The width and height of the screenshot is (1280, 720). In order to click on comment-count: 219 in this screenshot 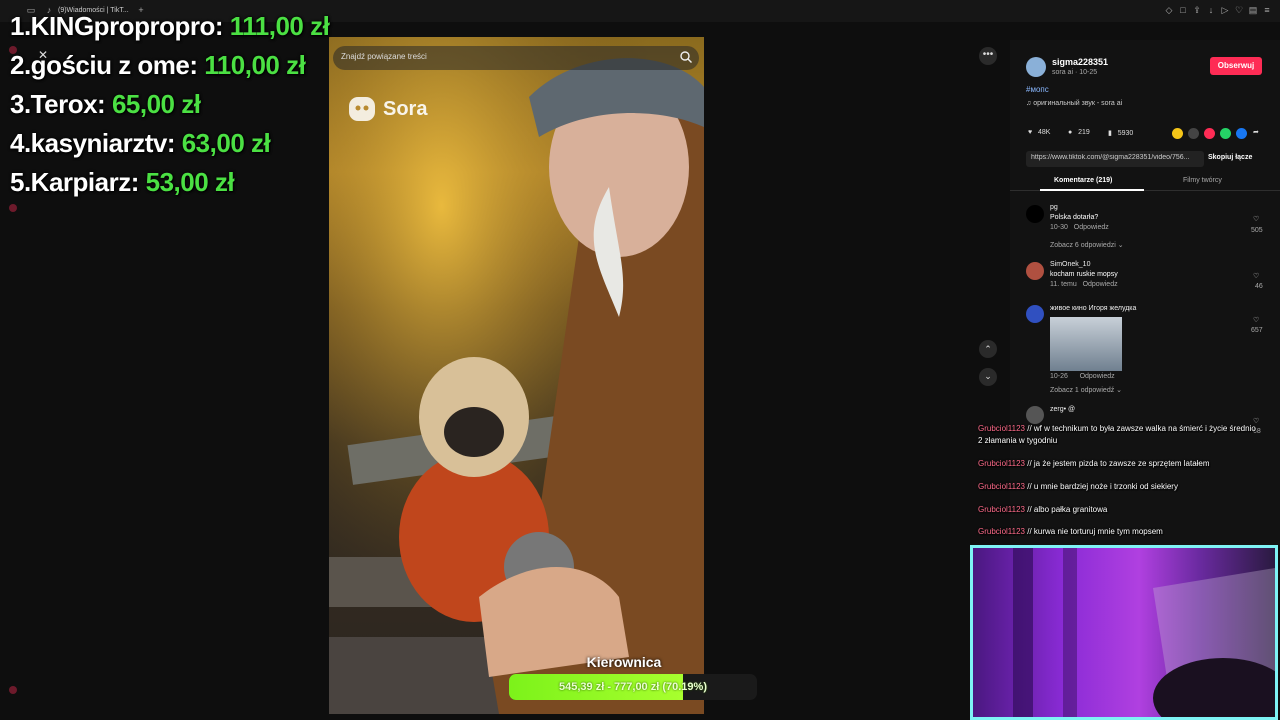, I will do `click(1084, 132)`.